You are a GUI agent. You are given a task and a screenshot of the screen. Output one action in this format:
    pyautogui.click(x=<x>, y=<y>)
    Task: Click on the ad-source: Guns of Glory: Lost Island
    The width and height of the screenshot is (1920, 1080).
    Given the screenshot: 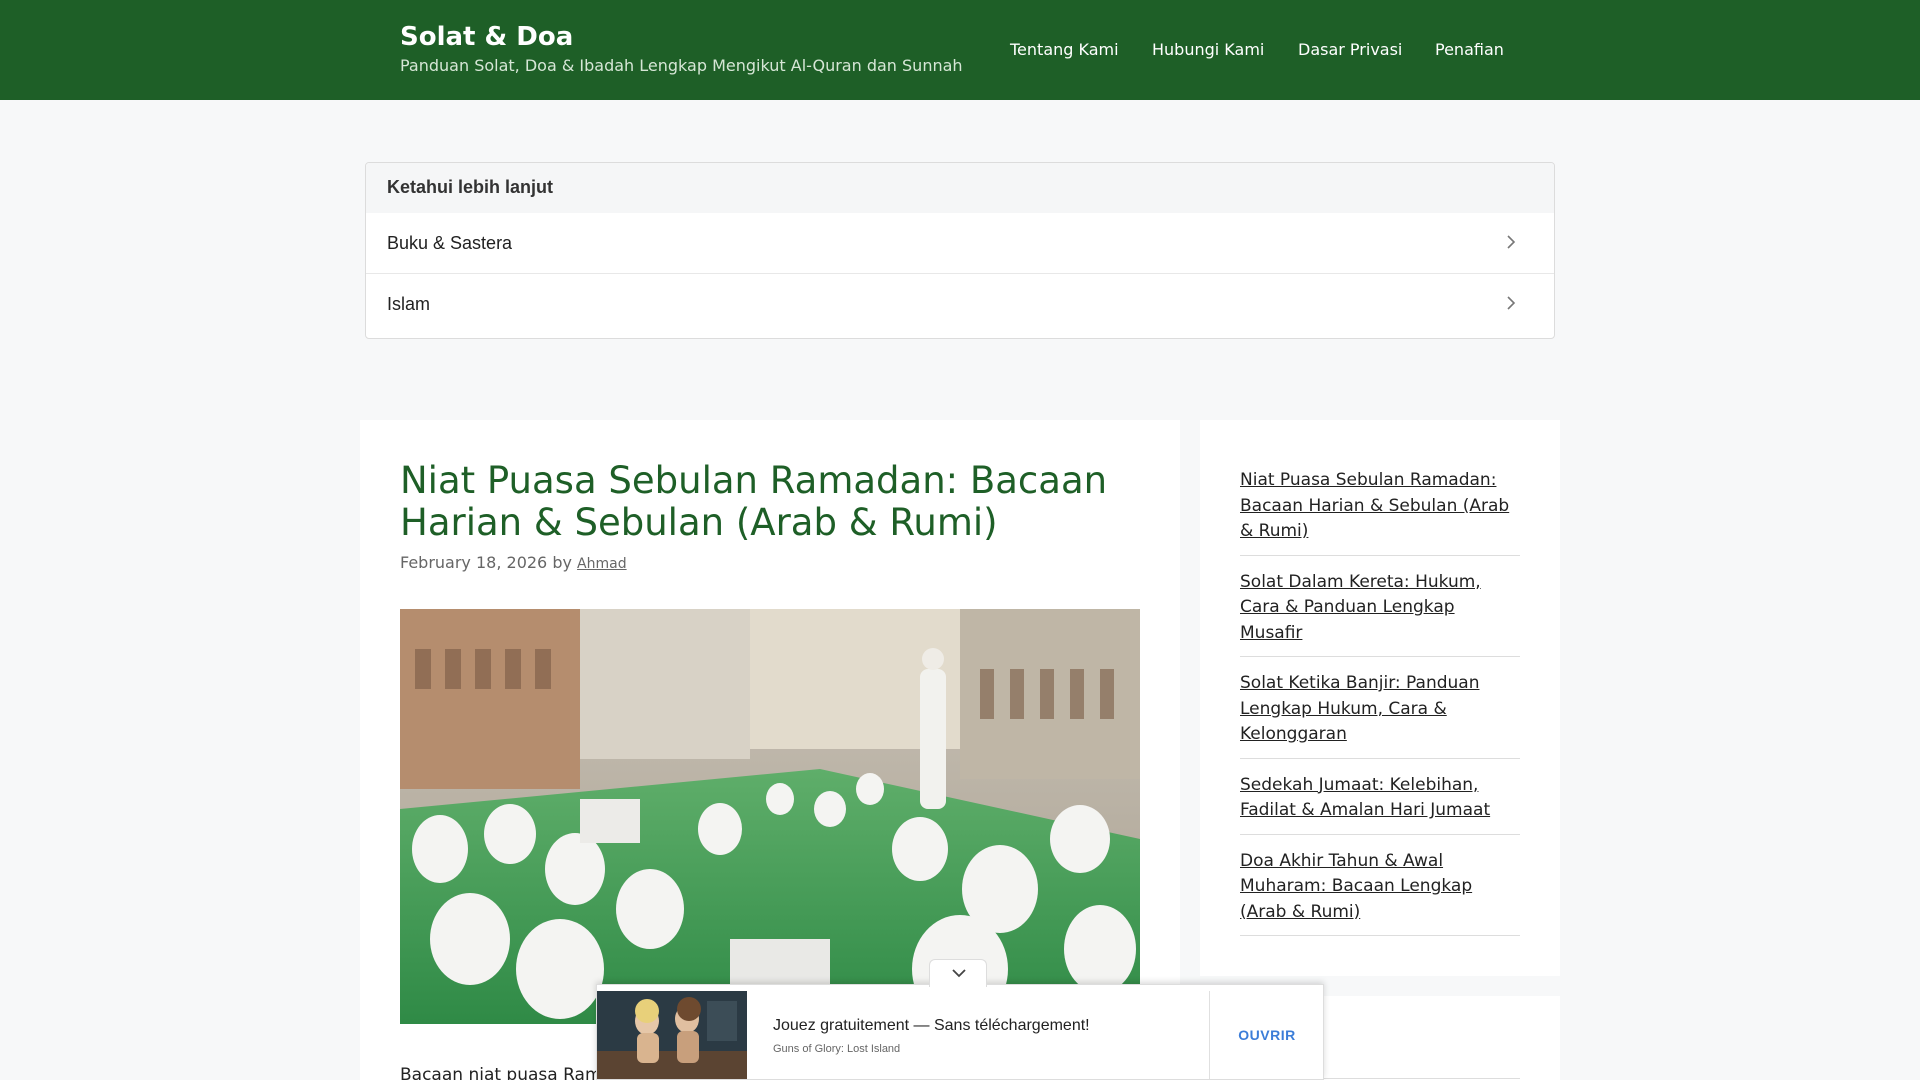 What is the action you would take?
    pyautogui.click(x=837, y=1049)
    